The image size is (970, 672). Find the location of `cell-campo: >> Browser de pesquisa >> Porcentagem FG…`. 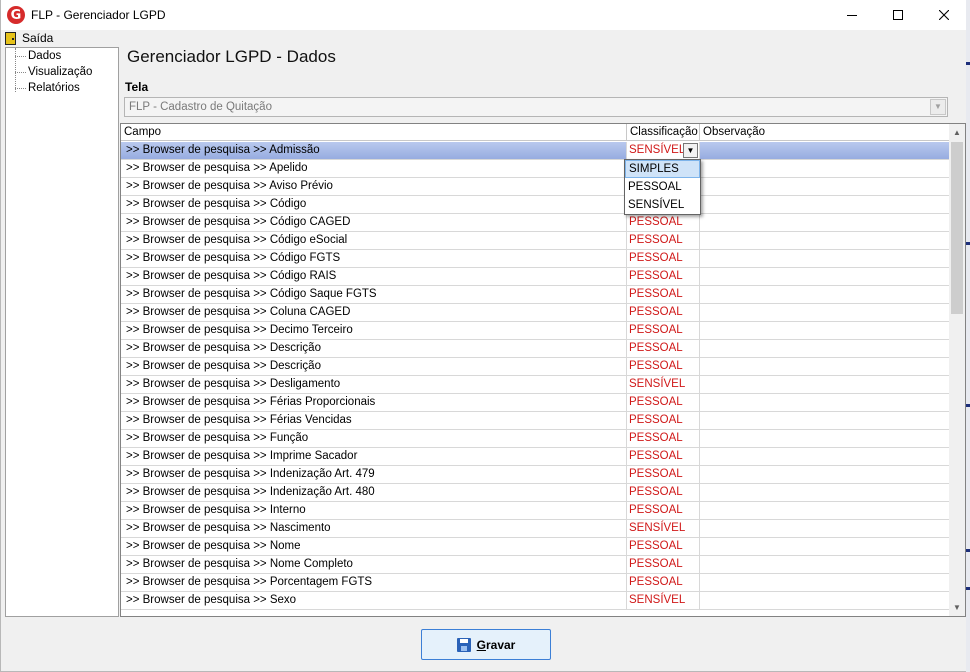

cell-campo: >> Browser de pesquisa >> Porcentagem FG… is located at coordinates (374, 582).